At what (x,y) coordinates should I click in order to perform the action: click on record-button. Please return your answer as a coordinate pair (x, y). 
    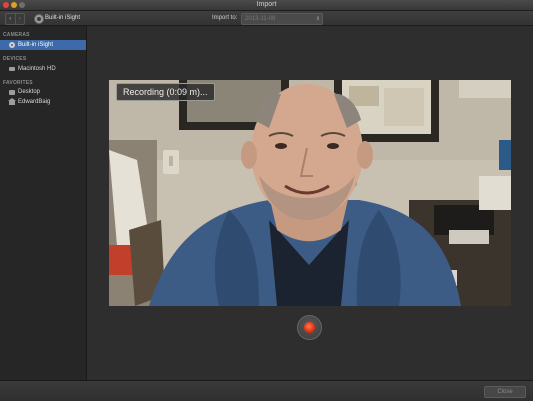
    Looking at the image, I should click on (309, 327).